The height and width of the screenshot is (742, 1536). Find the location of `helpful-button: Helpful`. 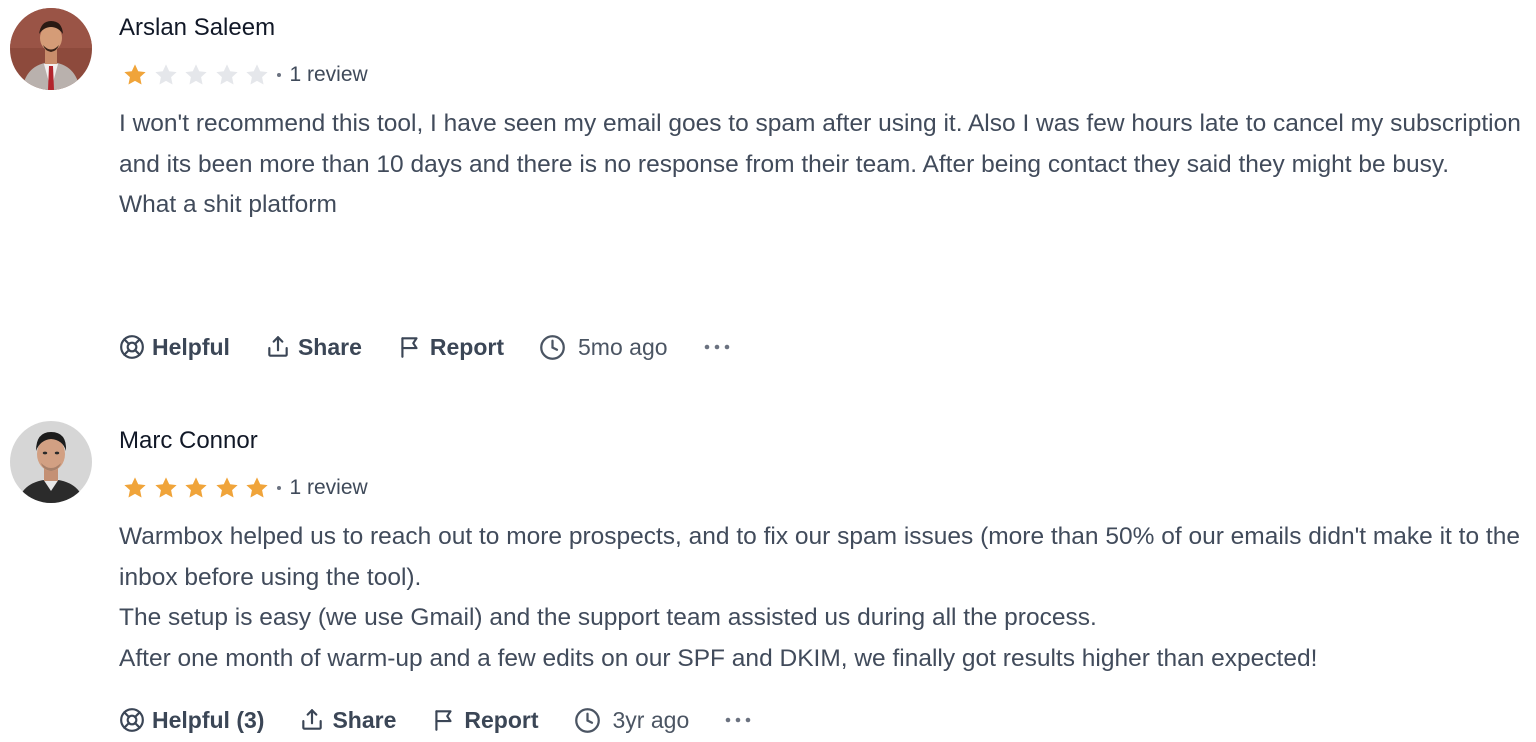

helpful-button: Helpful is located at coordinates (174, 347).